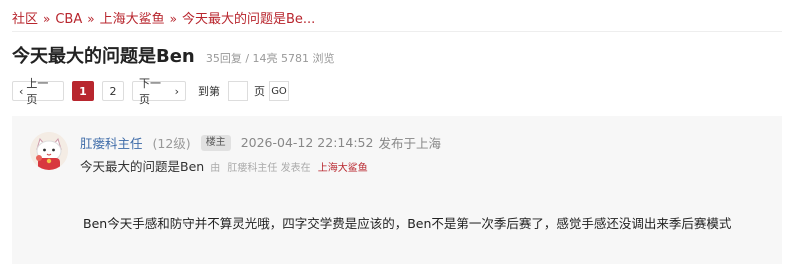  I want to click on goto-page-input, so click(238, 91).